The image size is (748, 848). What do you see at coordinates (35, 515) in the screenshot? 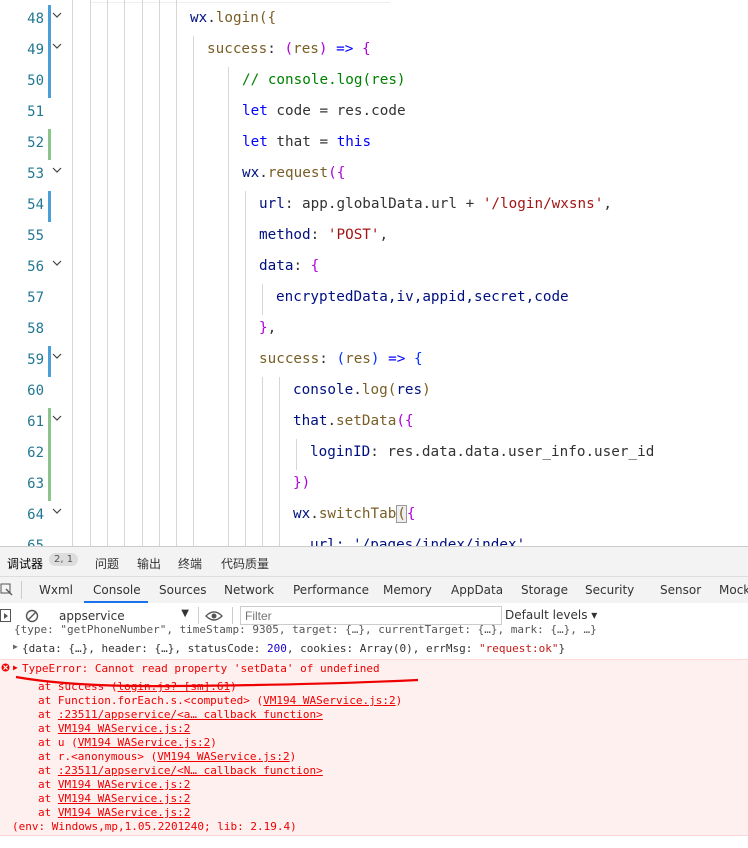
I see `line-number: 64` at bounding box center [35, 515].